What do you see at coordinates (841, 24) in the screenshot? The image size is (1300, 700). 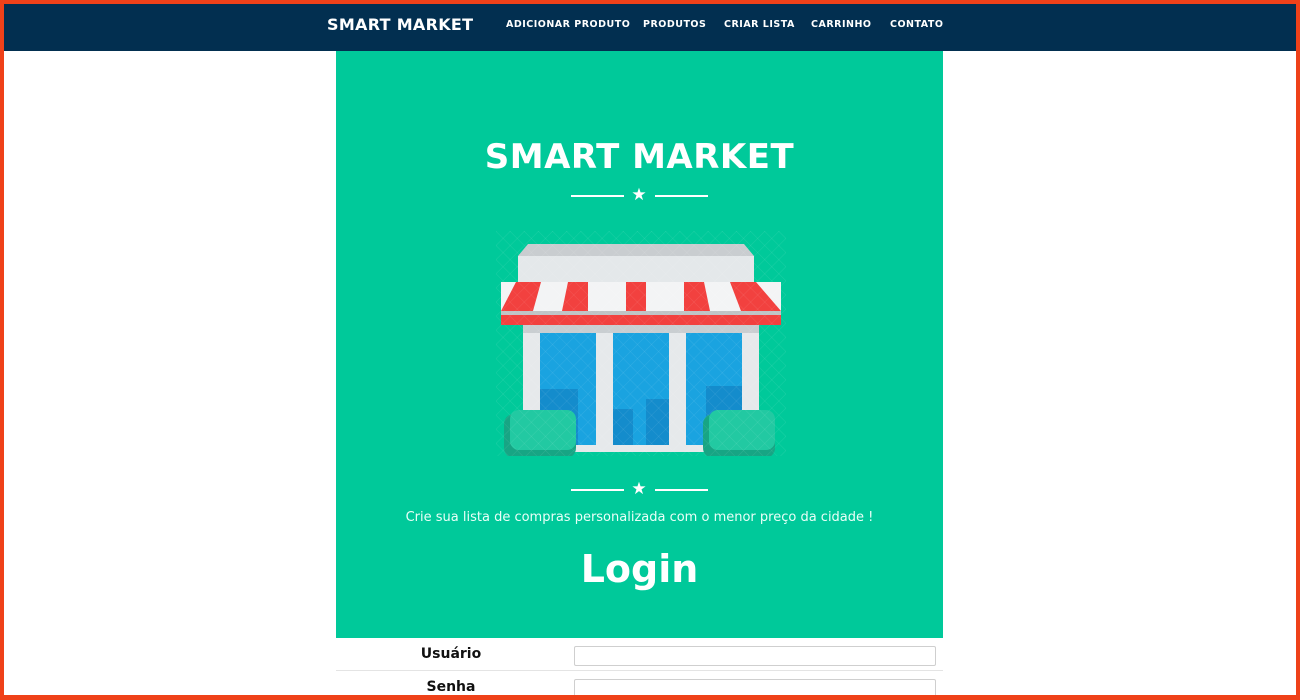 I see `nav-carrinho: CARRINHO` at bounding box center [841, 24].